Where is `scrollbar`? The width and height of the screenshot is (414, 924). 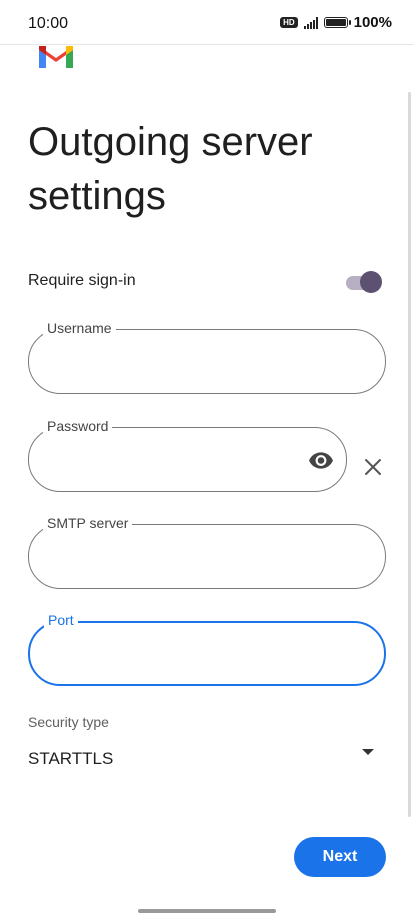
scrollbar is located at coordinates (409, 454).